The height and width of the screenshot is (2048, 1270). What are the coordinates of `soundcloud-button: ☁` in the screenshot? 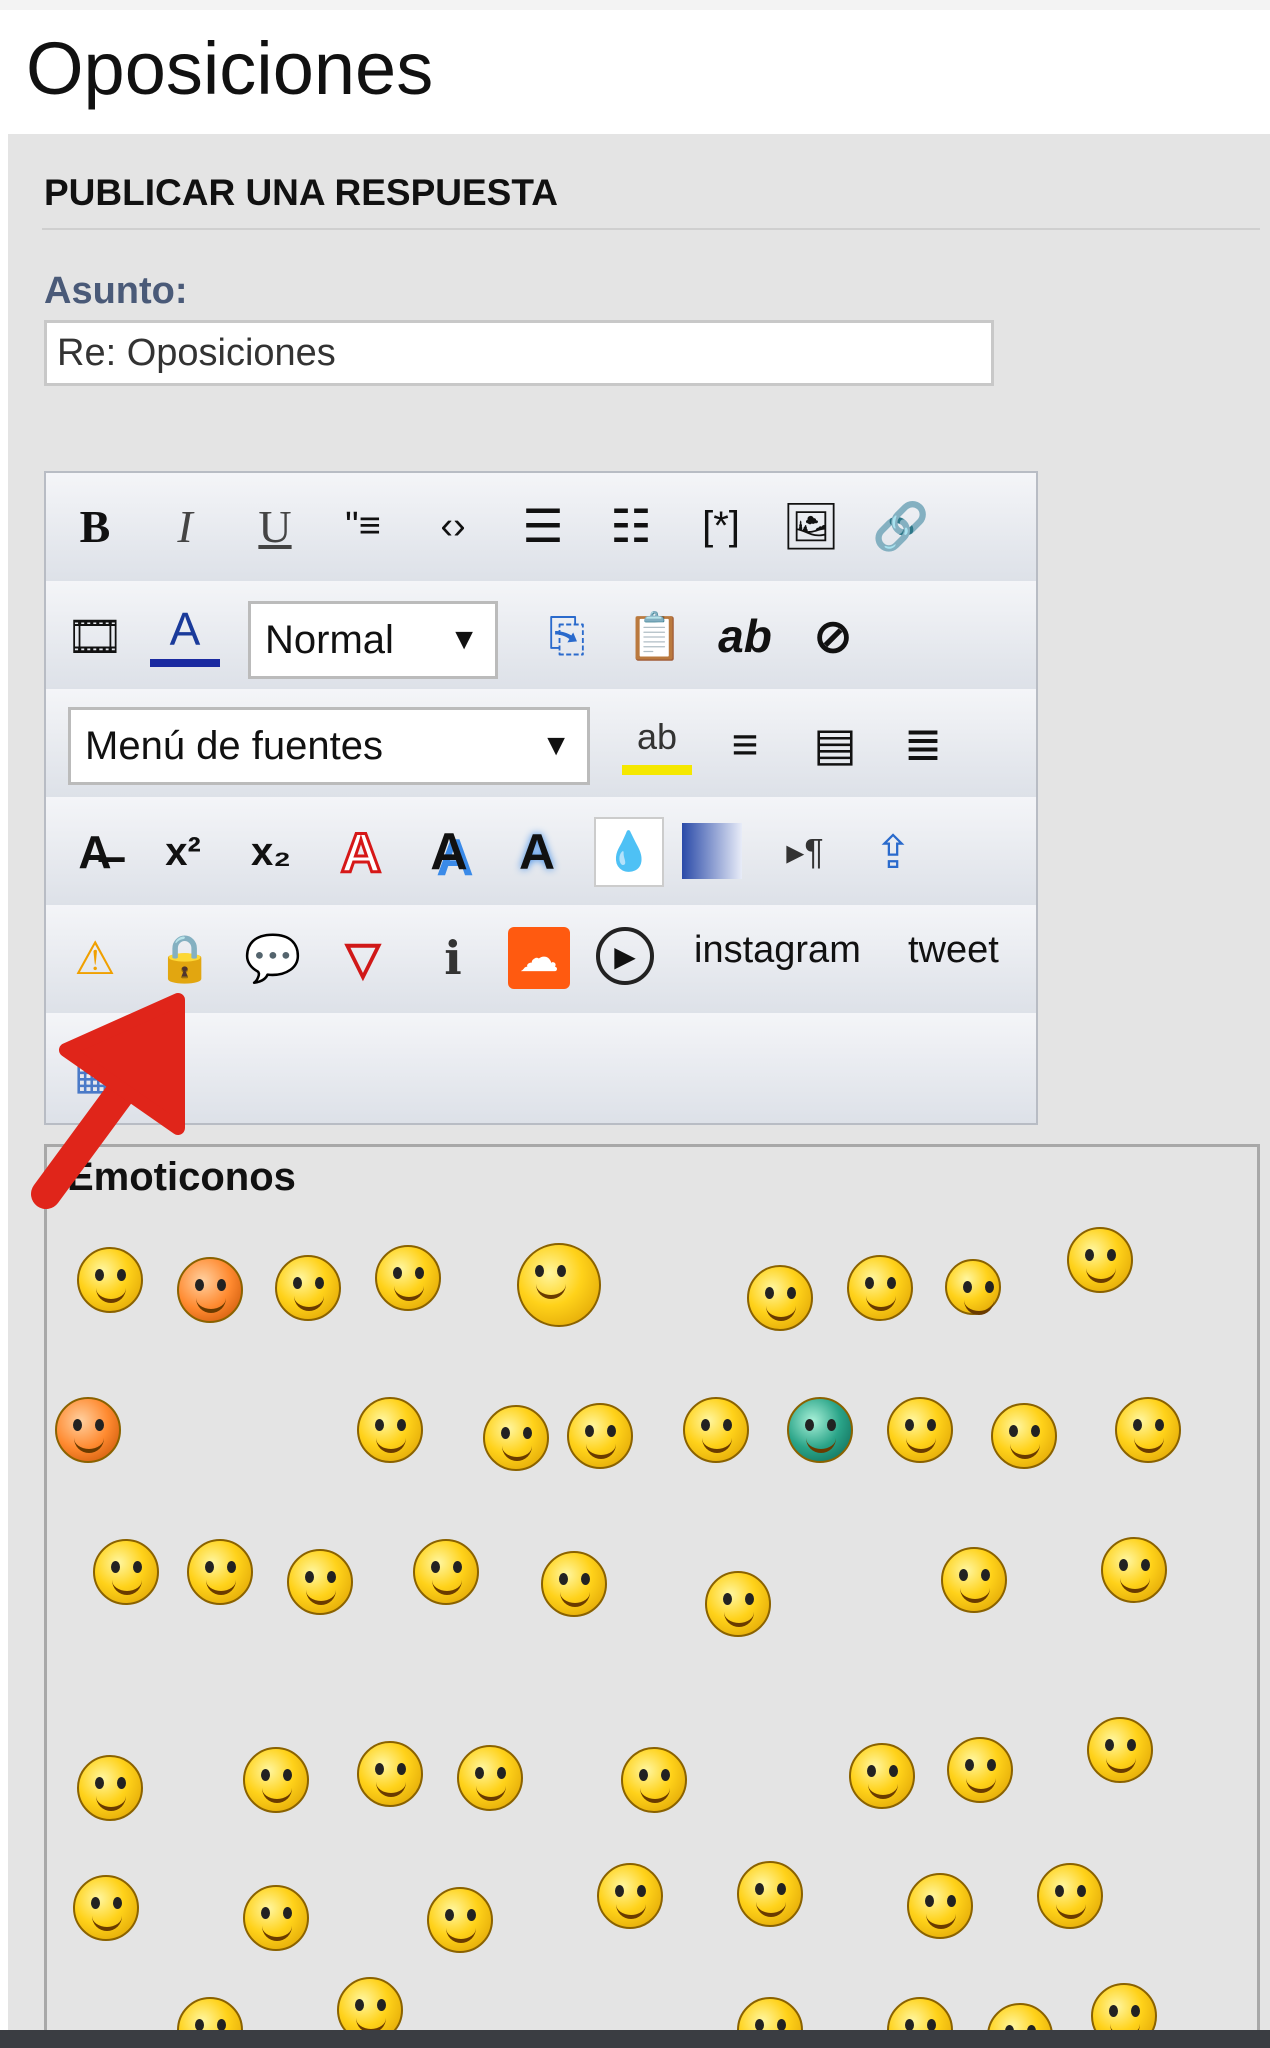 It's located at (539, 958).